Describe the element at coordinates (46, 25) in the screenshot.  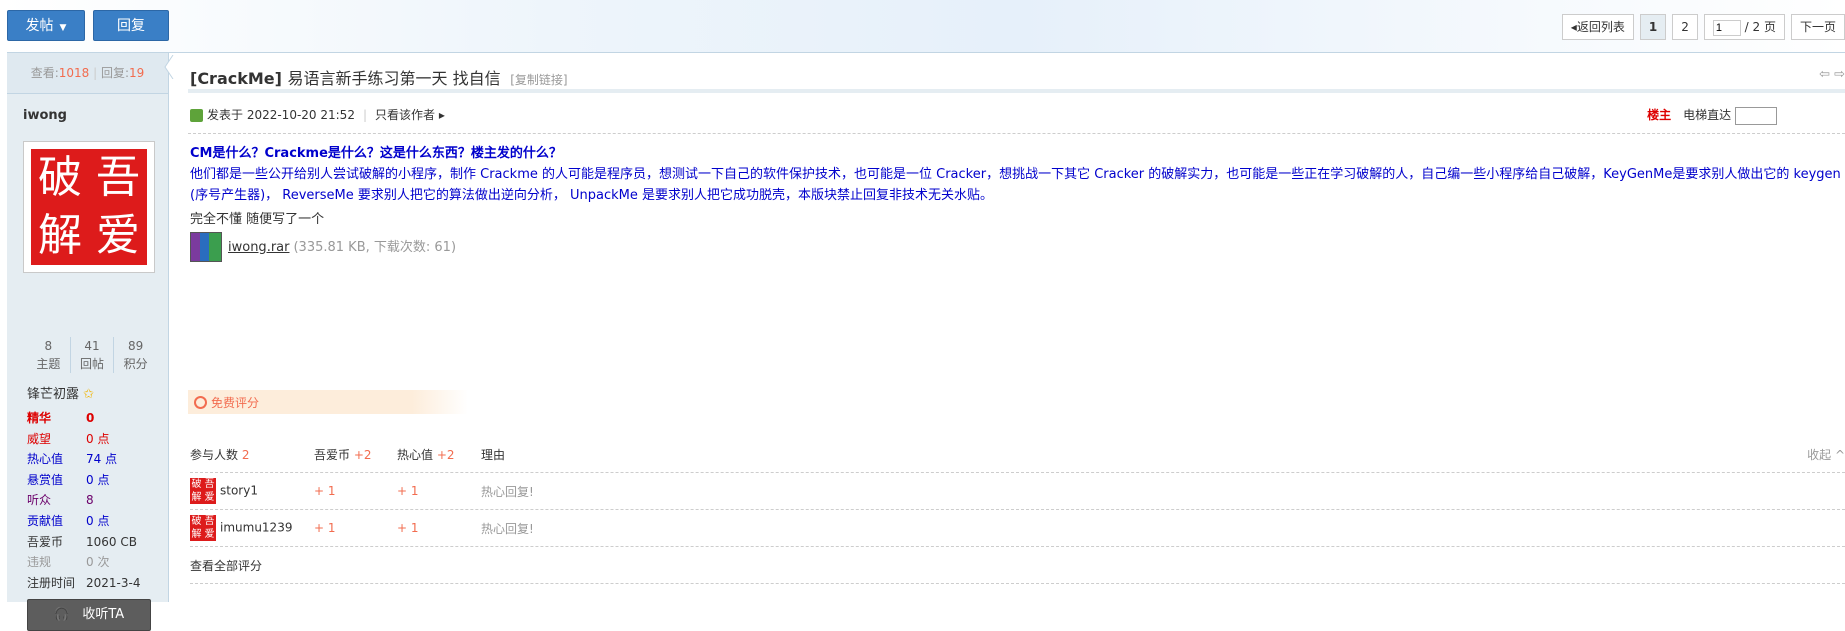
I see `post-button: 发帖 ▼` at that location.